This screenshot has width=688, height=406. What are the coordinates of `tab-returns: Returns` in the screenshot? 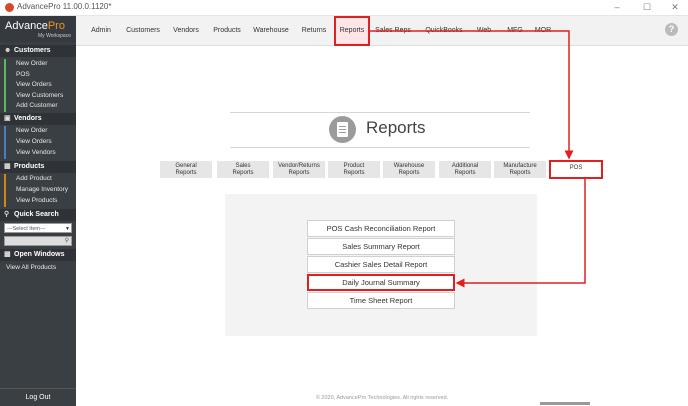 It's located at (314, 31).